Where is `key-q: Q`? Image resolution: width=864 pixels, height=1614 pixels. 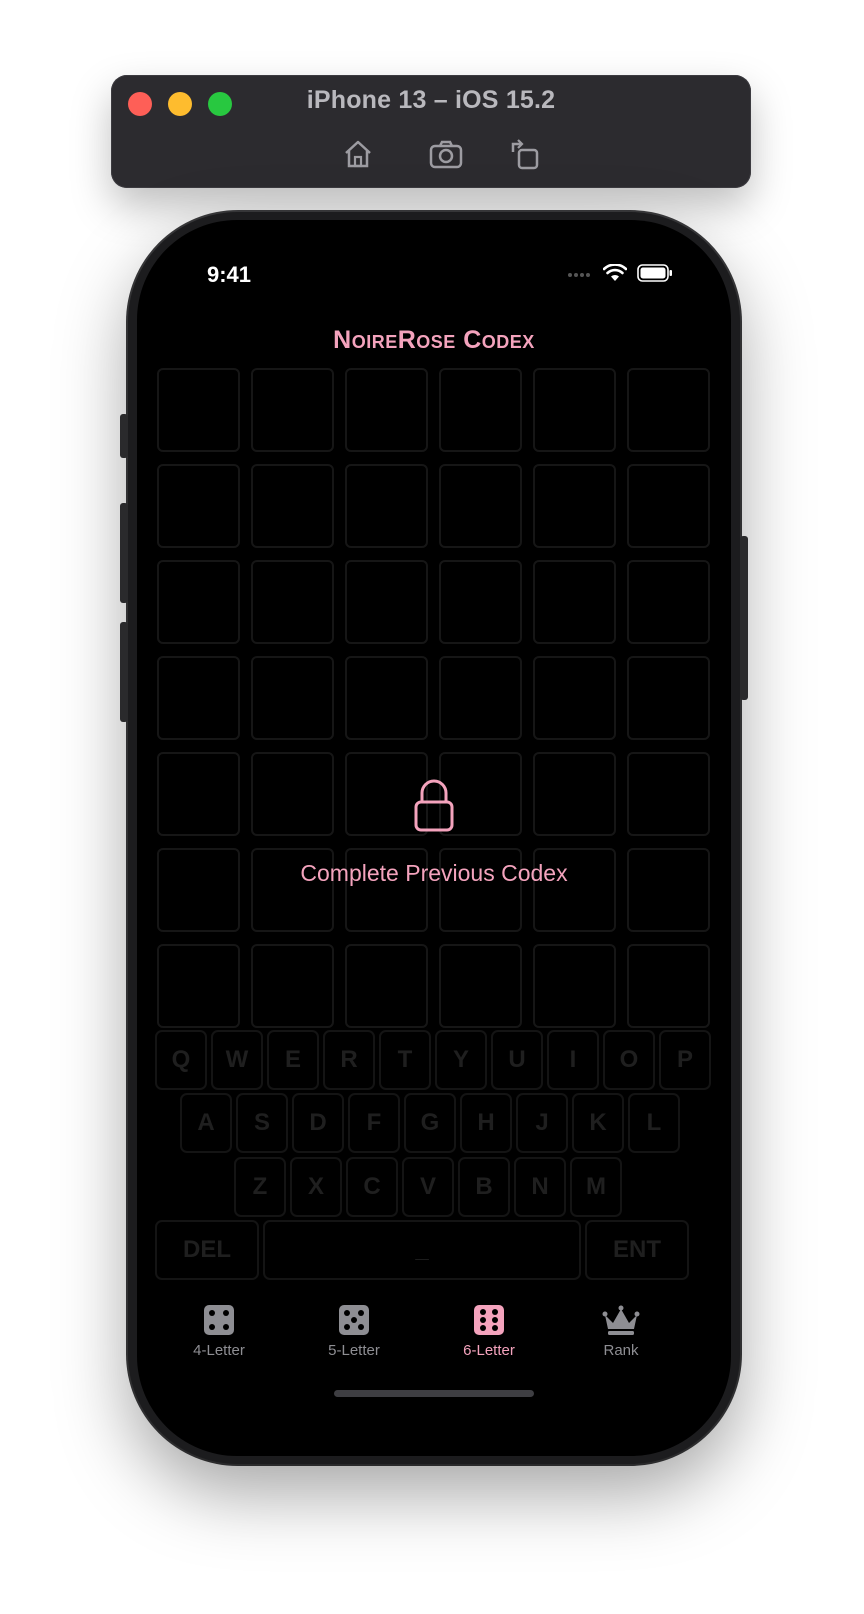 key-q: Q is located at coordinates (181, 1060).